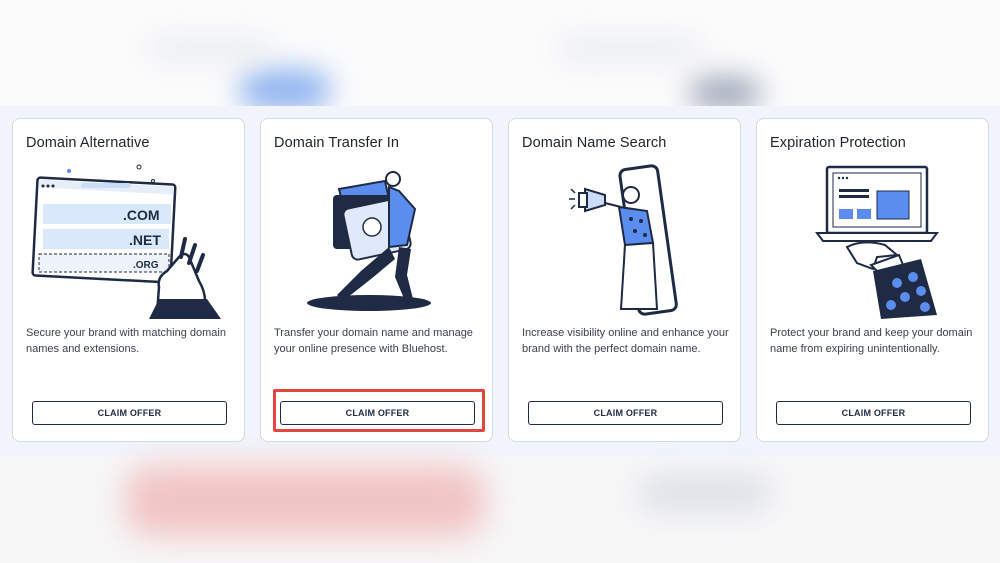 This screenshot has width=1000, height=563. What do you see at coordinates (838, 143) in the screenshot?
I see `card-title: Expiration Protection` at bounding box center [838, 143].